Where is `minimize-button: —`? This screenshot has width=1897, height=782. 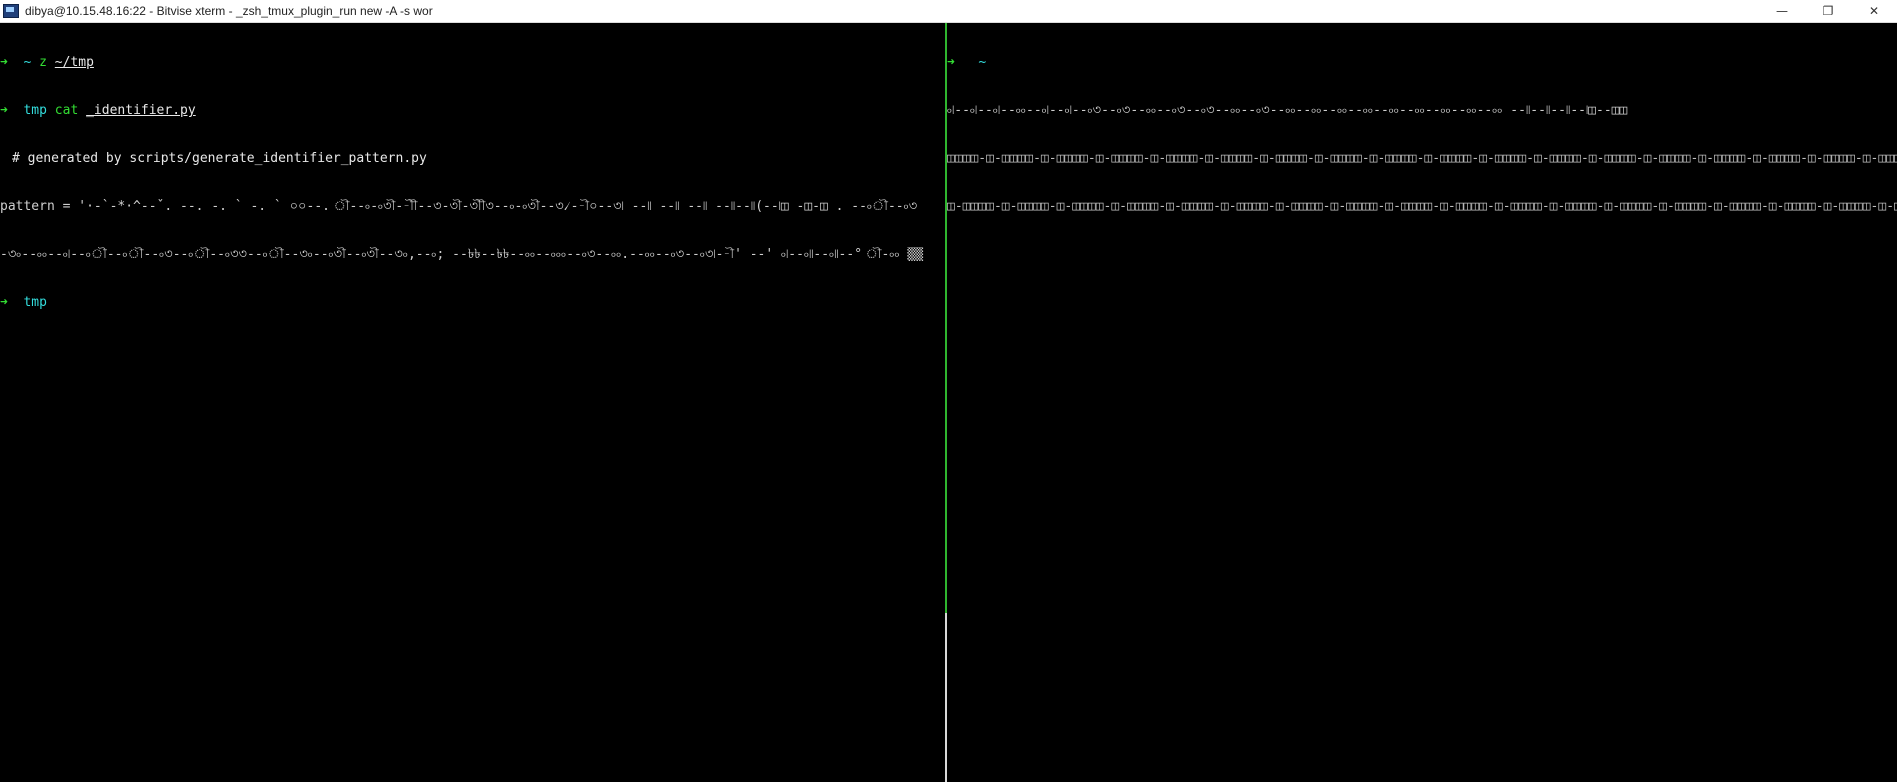
minimize-button: — is located at coordinates (1782, 11).